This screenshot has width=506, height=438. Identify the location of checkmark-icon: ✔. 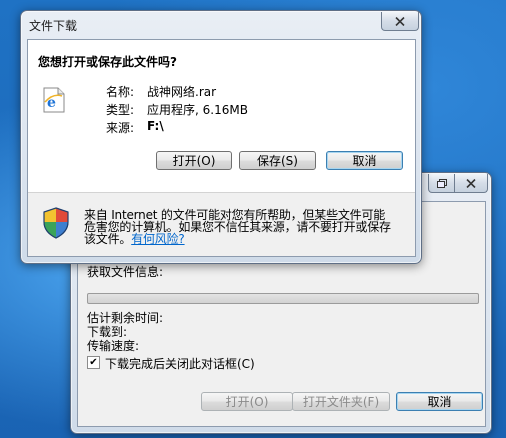
(93, 362).